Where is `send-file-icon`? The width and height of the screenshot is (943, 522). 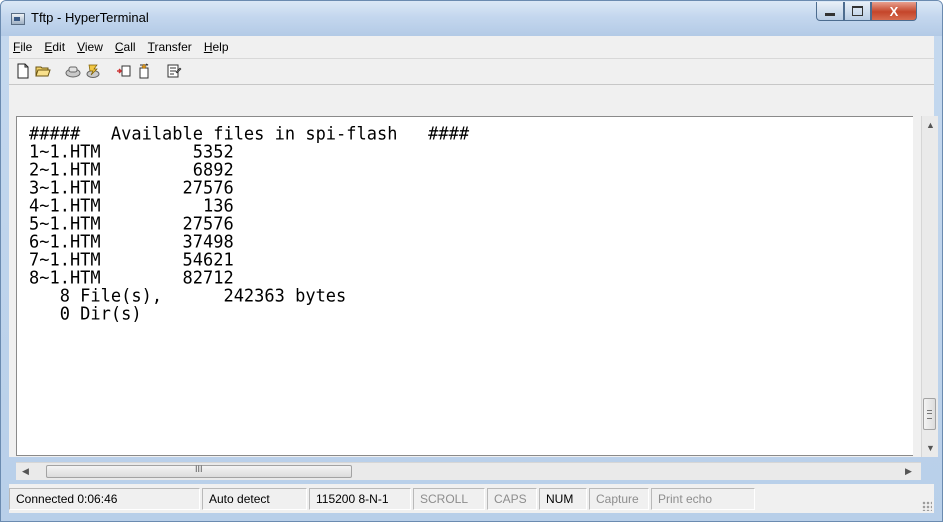
send-file-icon is located at coordinates (124, 71).